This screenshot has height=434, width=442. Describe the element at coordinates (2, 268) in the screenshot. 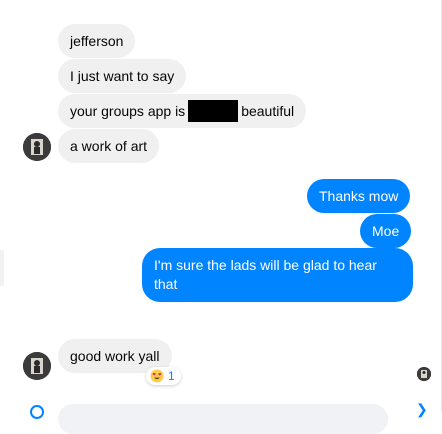

I see `scrollbar-track` at that location.